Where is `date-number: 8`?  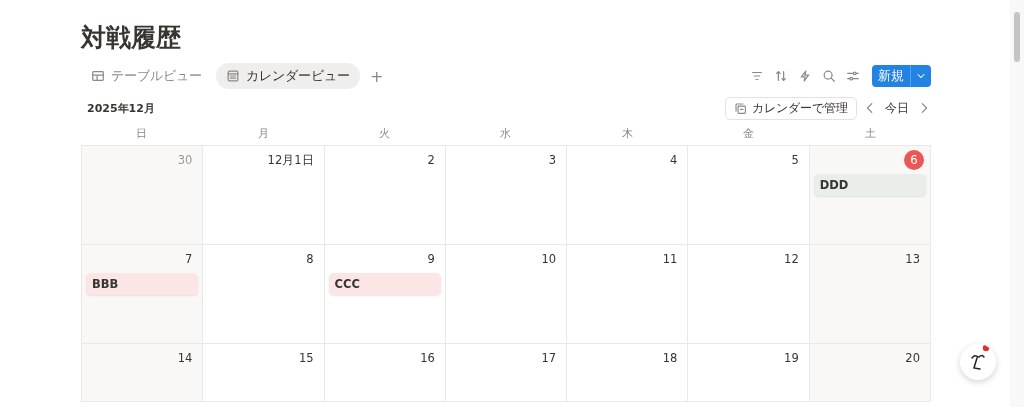 date-number: 8 is located at coordinates (310, 259).